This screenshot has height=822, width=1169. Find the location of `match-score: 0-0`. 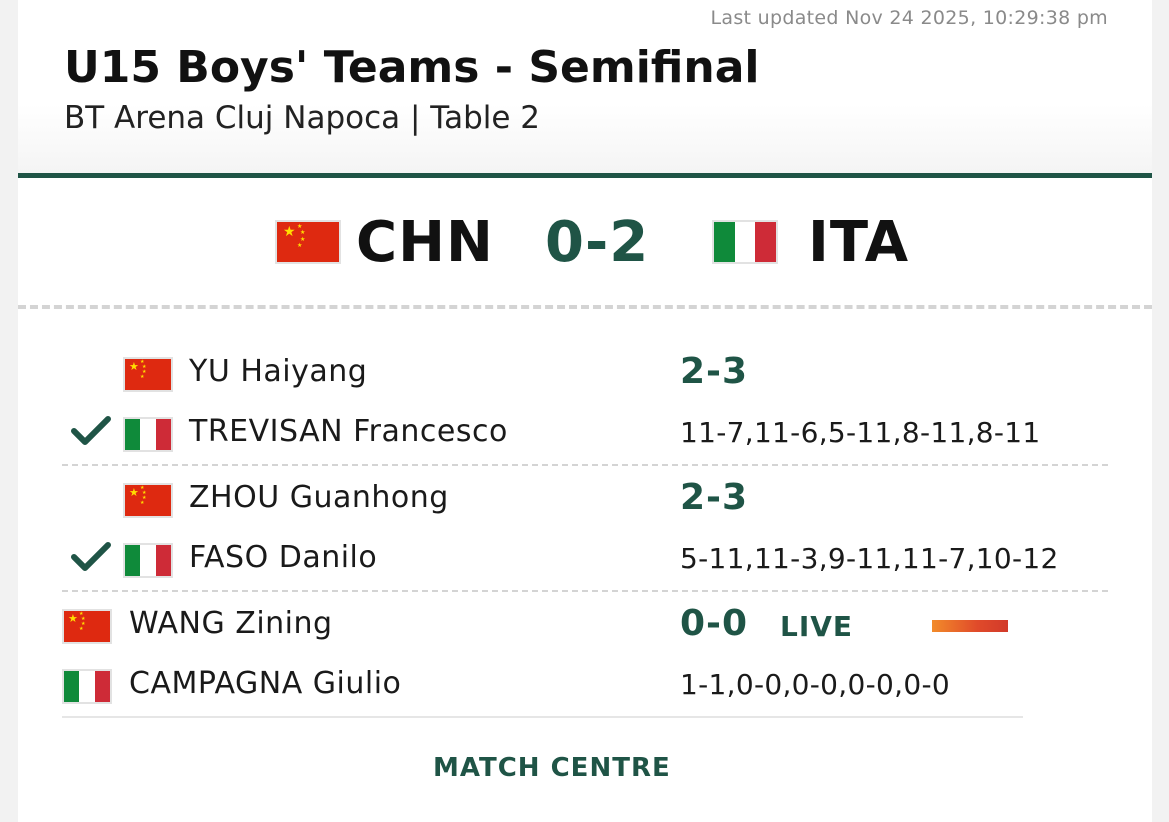

match-score: 0-0 is located at coordinates (714, 623).